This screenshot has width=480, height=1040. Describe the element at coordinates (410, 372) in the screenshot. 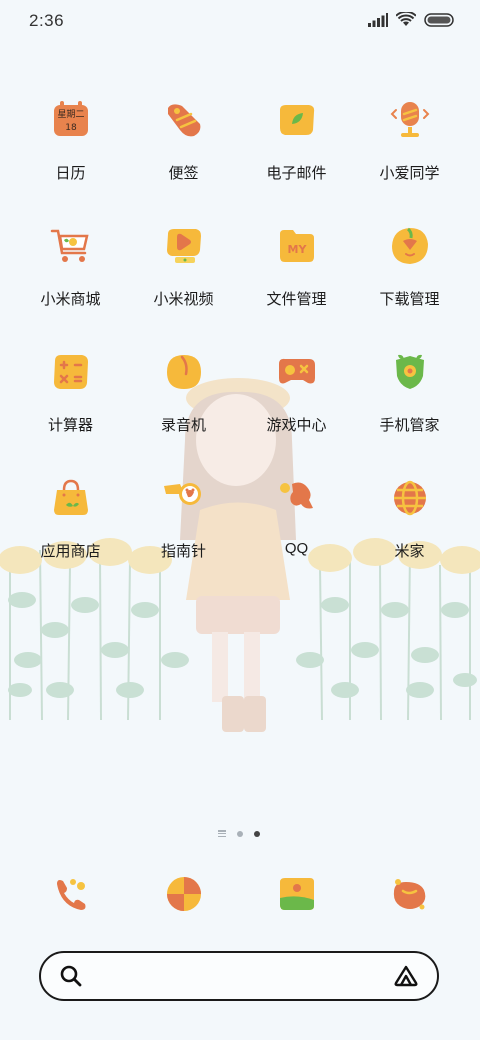

I see `shield-icon` at that location.